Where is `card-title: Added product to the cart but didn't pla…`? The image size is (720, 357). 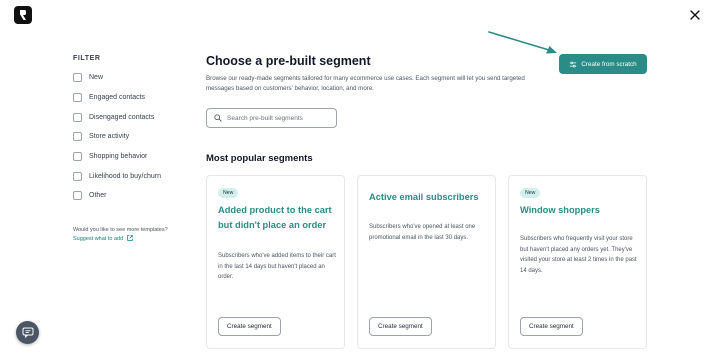 card-title: Added product to the cart but didn't pla… is located at coordinates (279, 218).